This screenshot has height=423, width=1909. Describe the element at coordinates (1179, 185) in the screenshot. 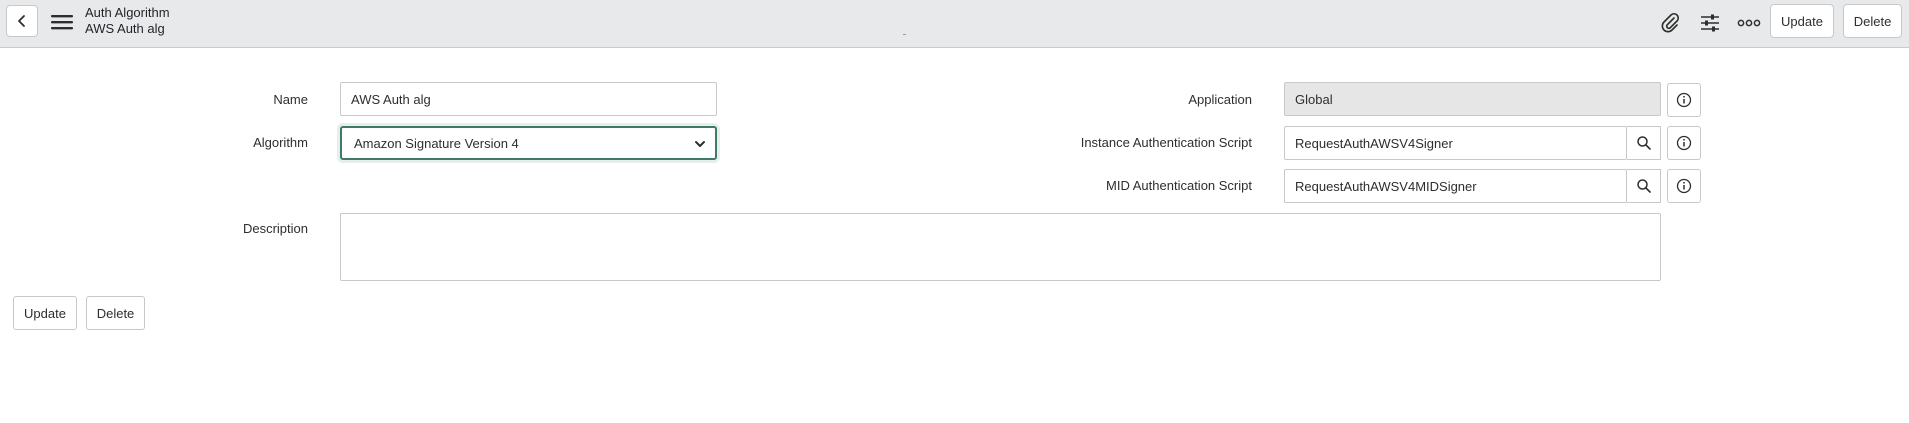

I see `mid-script-label: MID Authentication Script` at that location.